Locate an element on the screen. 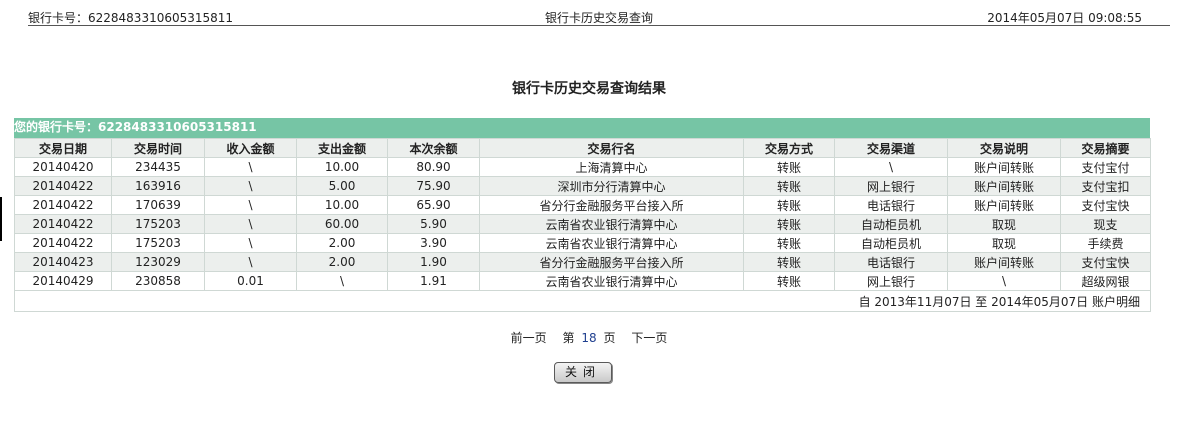  column-header: 交易日期 is located at coordinates (63, 148).